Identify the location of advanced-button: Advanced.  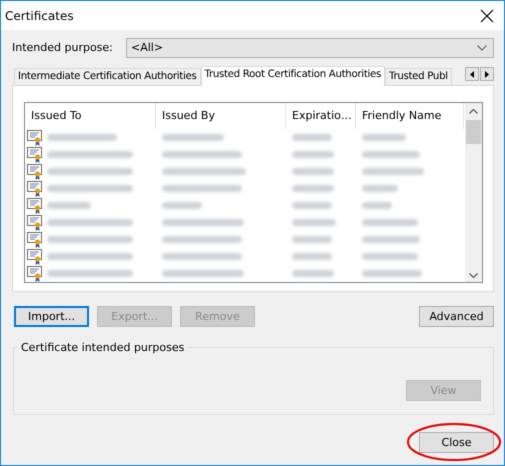
(456, 316).